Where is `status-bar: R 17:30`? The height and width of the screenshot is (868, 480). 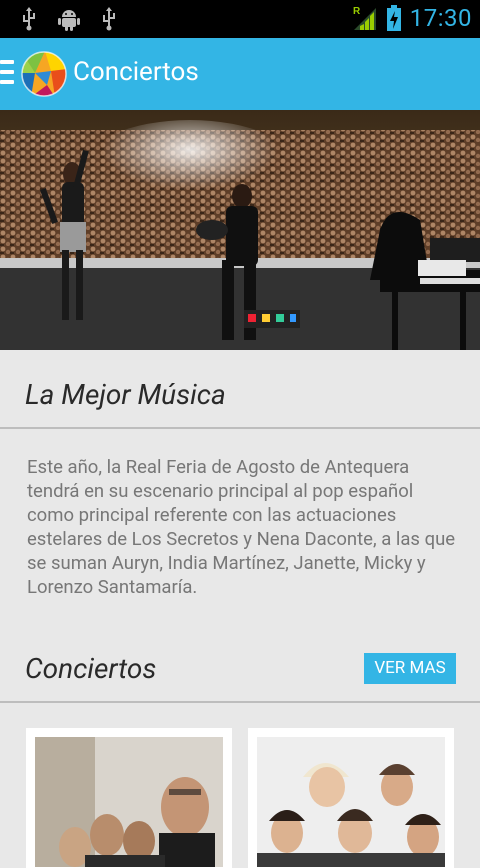 status-bar: R 17:30 is located at coordinates (240, 19).